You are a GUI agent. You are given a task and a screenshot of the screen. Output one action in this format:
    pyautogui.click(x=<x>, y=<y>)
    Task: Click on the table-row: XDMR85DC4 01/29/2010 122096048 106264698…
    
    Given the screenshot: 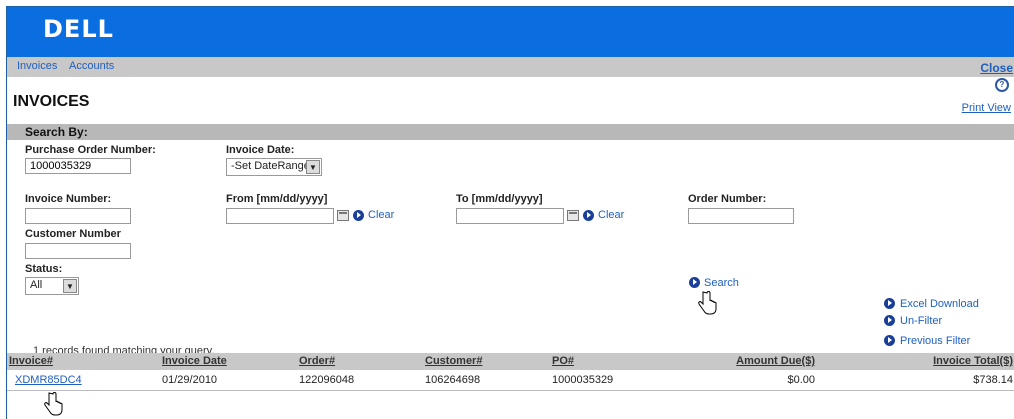 What is the action you would take?
    pyautogui.click(x=510, y=380)
    